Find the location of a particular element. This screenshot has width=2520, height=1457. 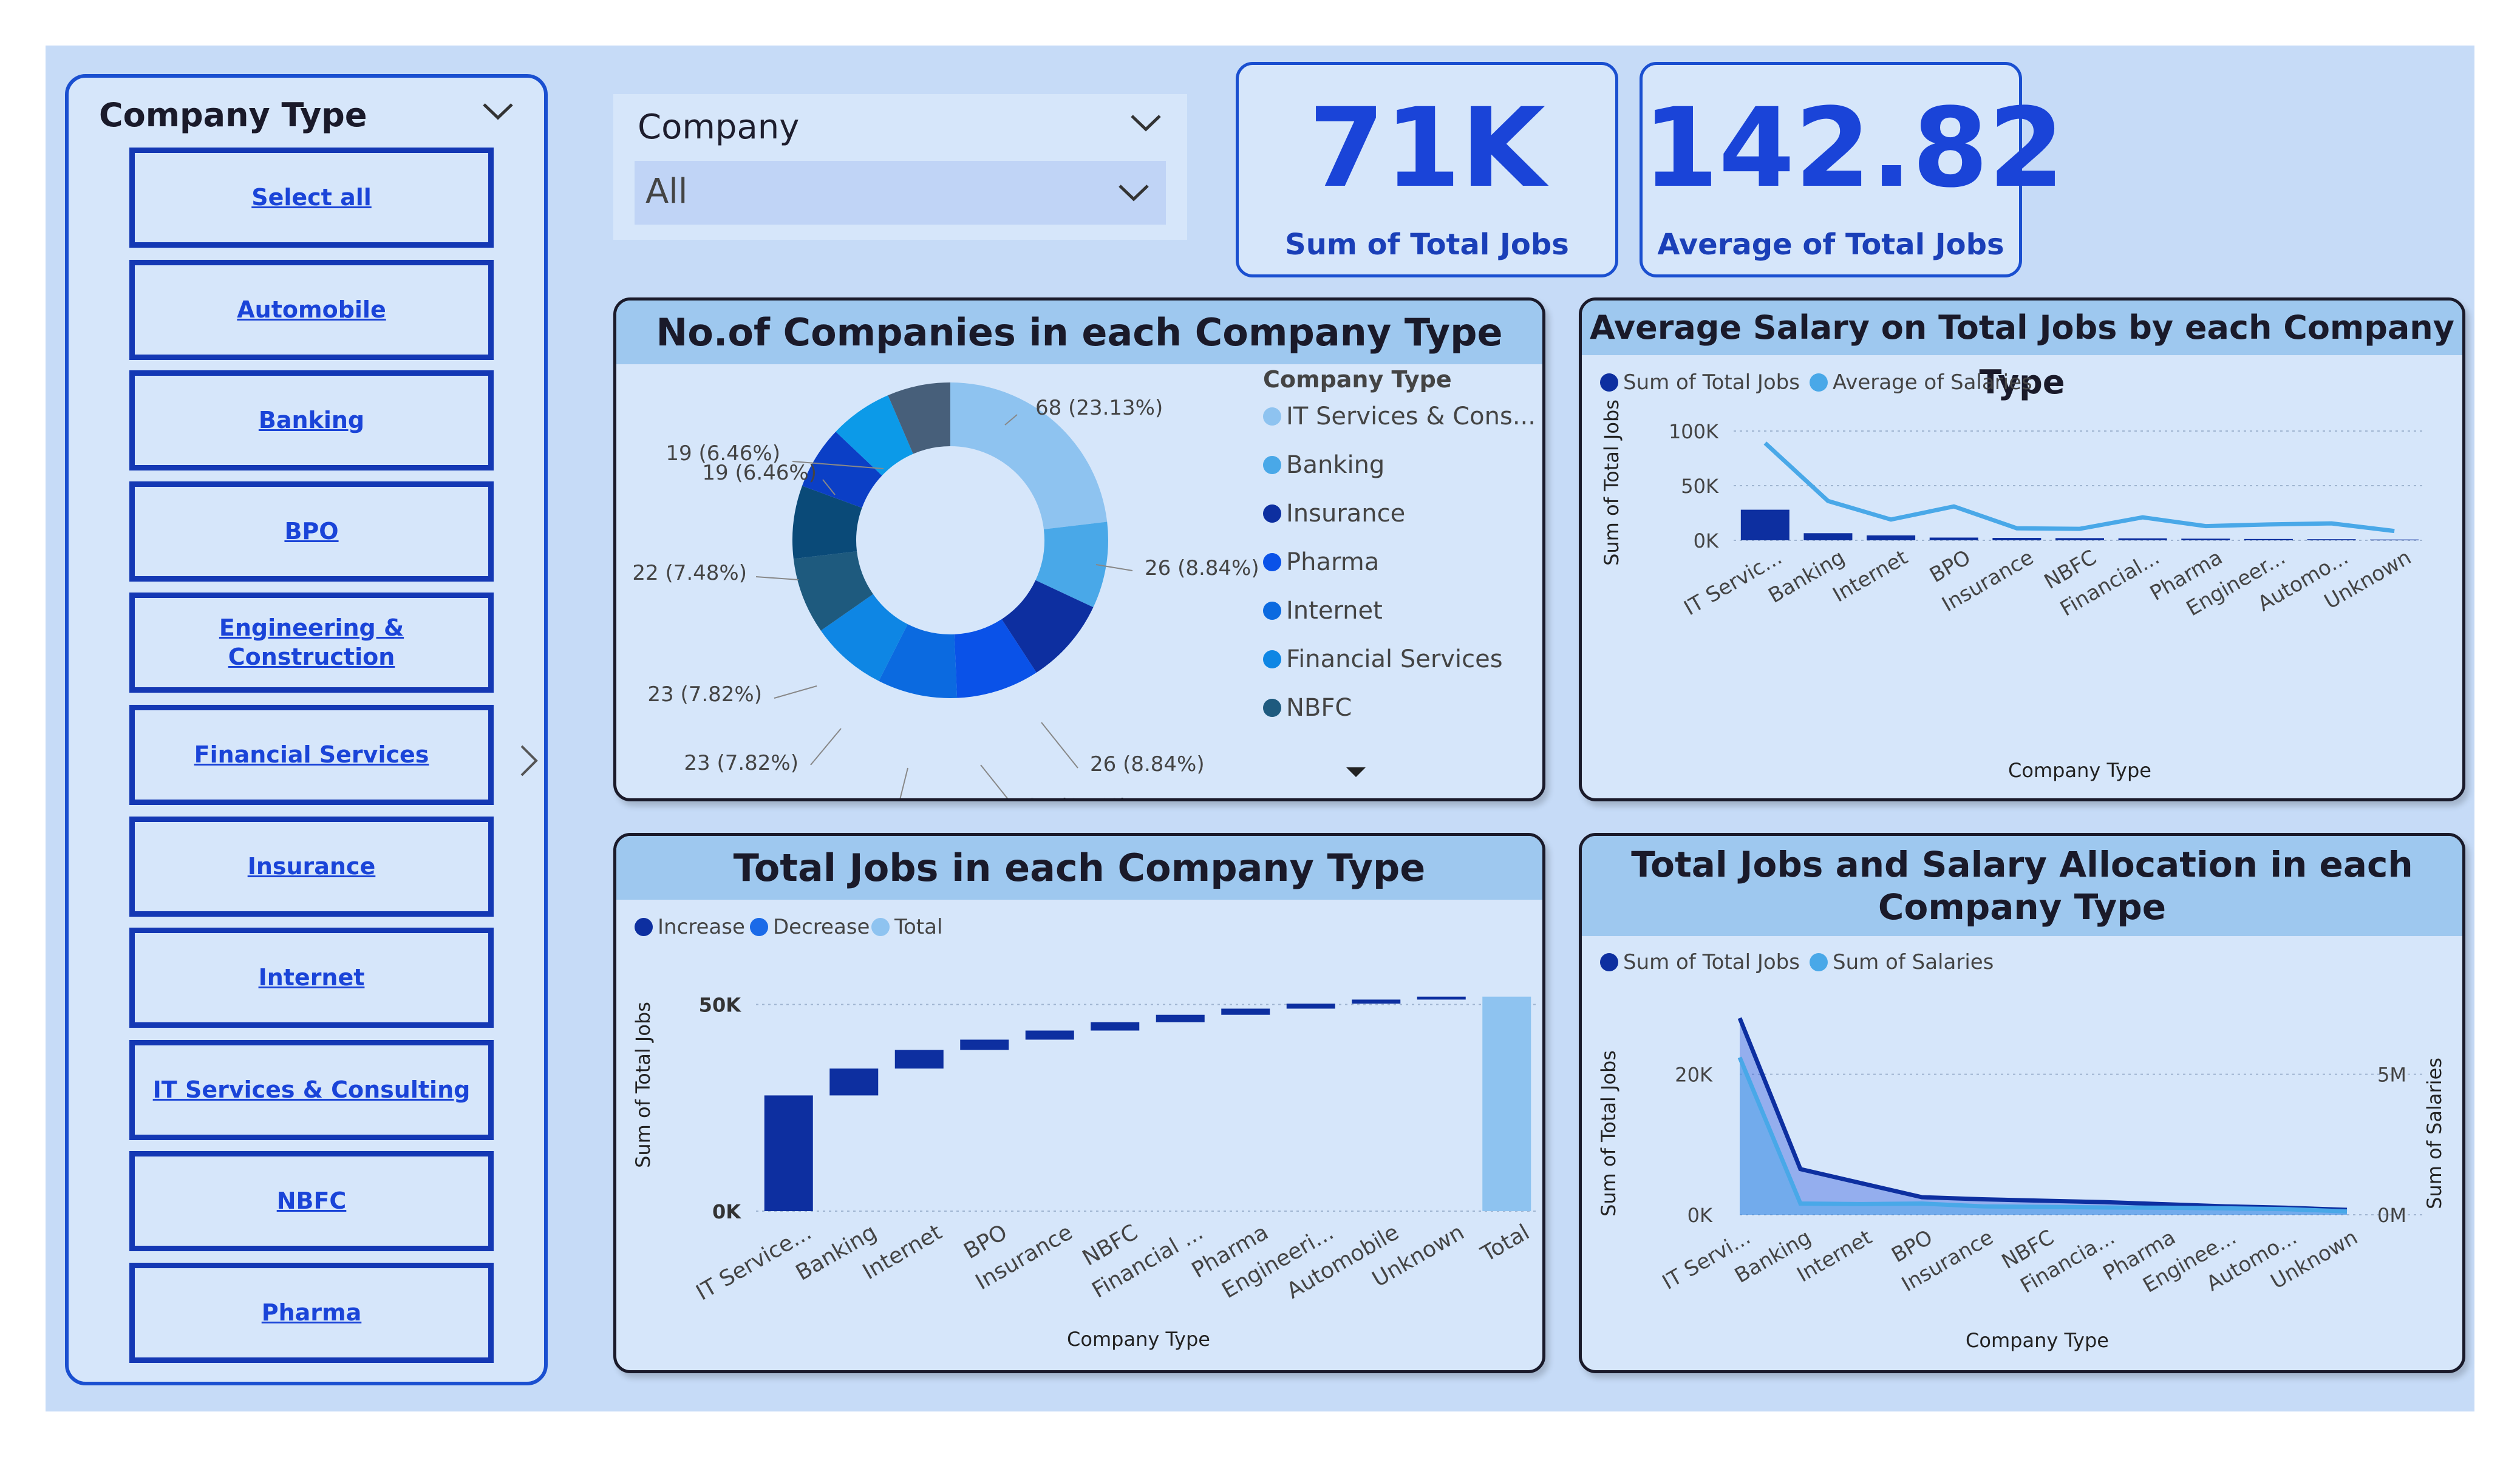

slicer-item-banking: Banking is located at coordinates (311, 420).